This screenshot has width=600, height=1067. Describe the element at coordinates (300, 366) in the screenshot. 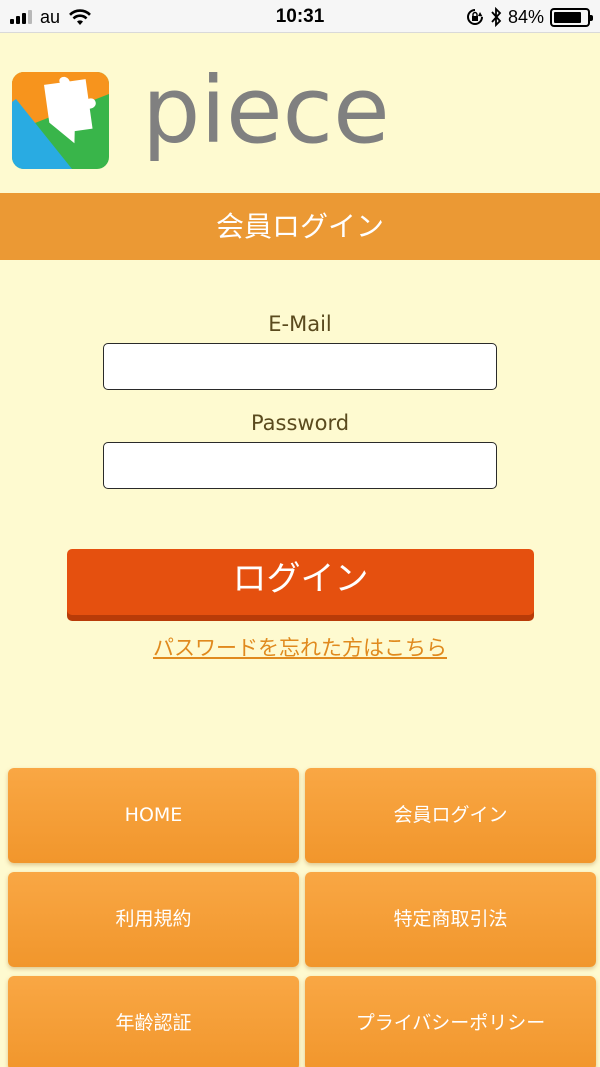

I see `email-field` at that location.